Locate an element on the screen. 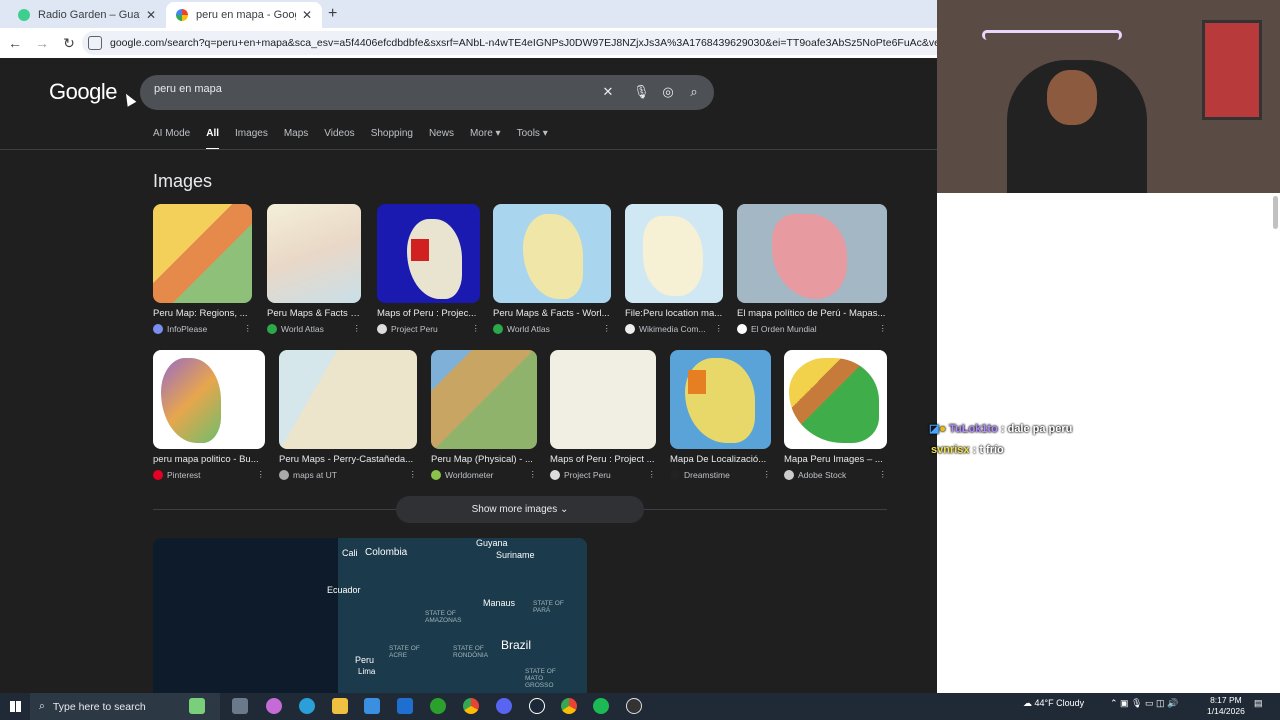 This screenshot has width=1280, height=720. outlook-icon is located at coordinates (405, 706).